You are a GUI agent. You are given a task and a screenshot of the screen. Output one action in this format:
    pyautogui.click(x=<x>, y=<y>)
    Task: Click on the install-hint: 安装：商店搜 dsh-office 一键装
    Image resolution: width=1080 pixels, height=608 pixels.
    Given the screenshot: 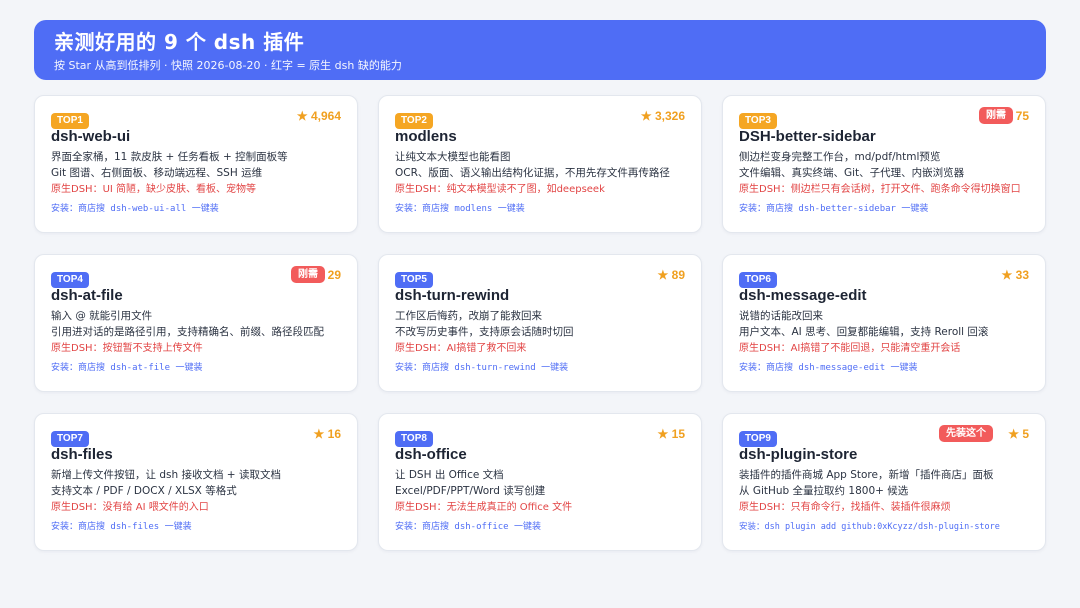 What is the action you would take?
    pyautogui.click(x=468, y=527)
    